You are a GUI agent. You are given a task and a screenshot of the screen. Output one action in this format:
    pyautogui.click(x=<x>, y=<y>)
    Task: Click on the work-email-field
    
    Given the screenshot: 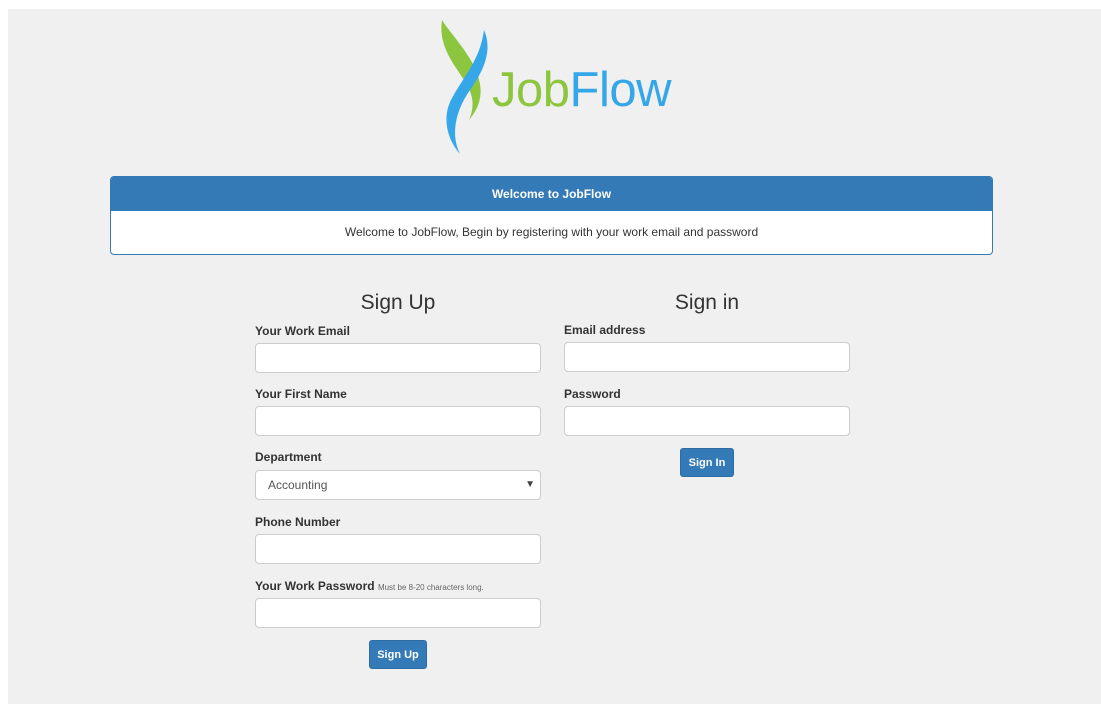 What is the action you would take?
    pyautogui.click(x=398, y=358)
    